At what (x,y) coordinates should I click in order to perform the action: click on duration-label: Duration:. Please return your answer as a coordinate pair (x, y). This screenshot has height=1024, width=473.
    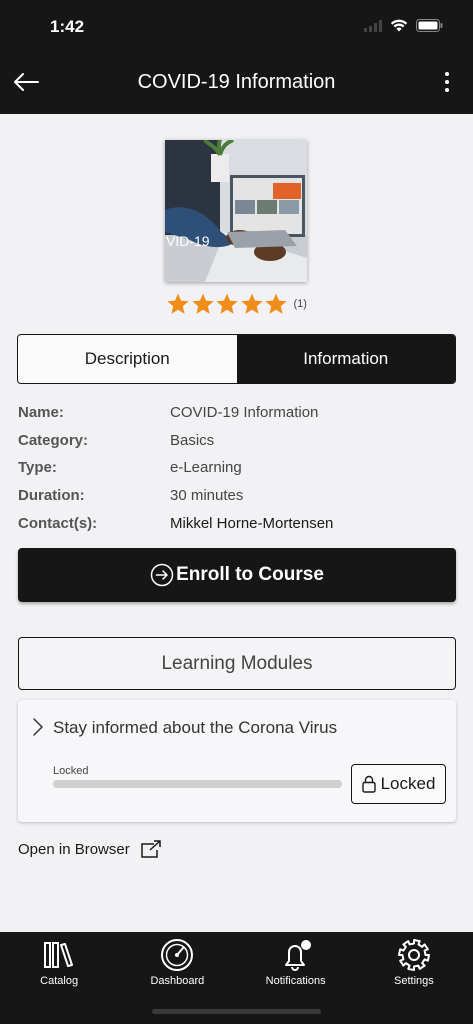
    Looking at the image, I should click on (51, 496).